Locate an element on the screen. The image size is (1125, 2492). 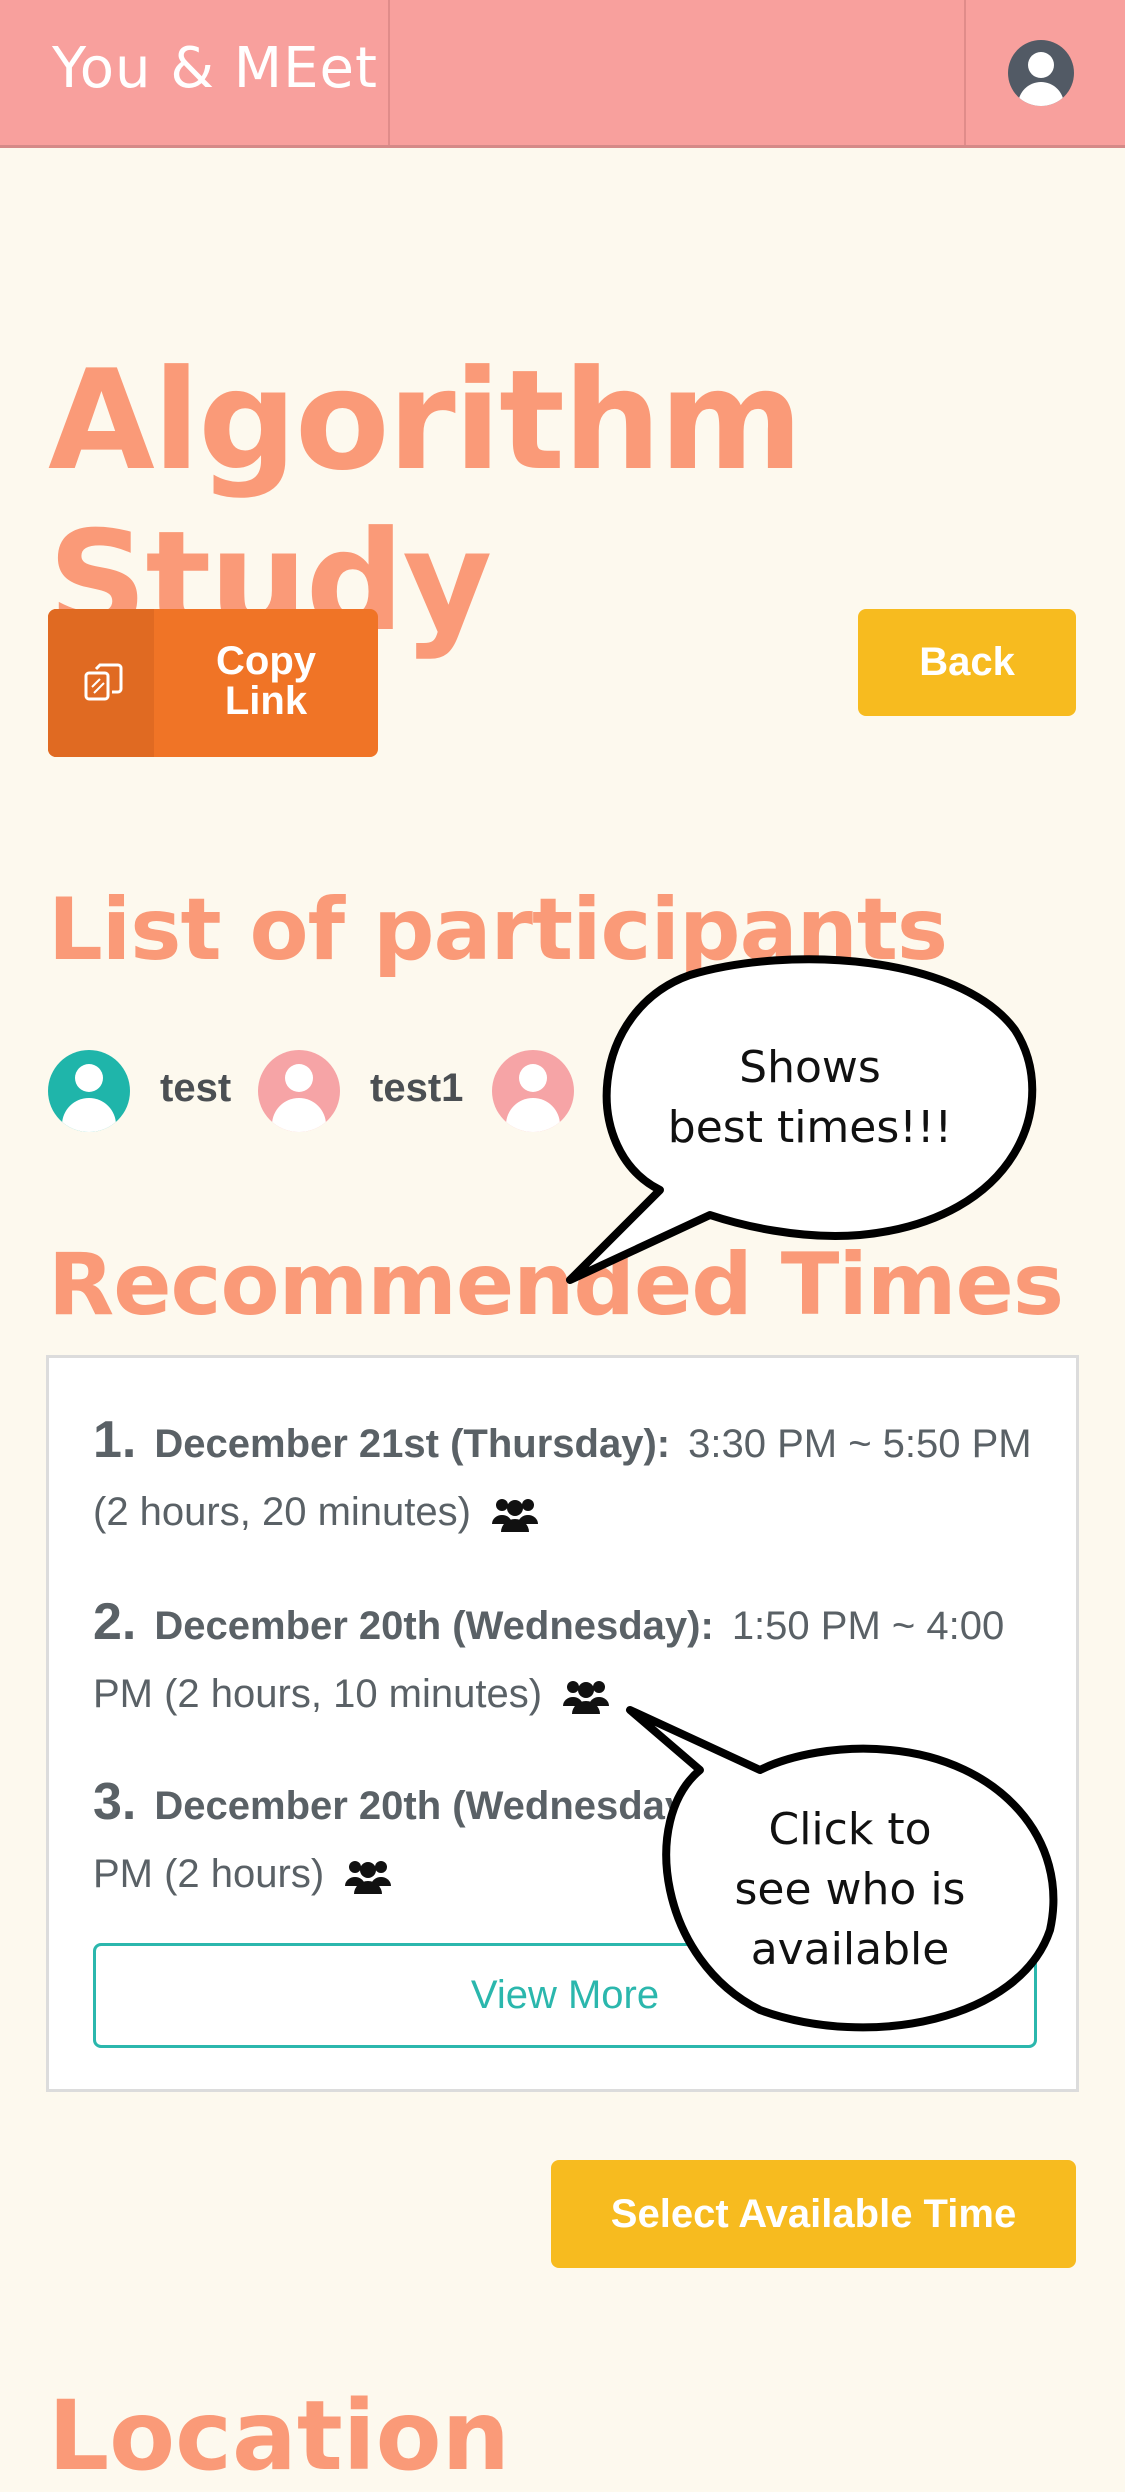
item-number: 3. is located at coordinates (115, 1802).